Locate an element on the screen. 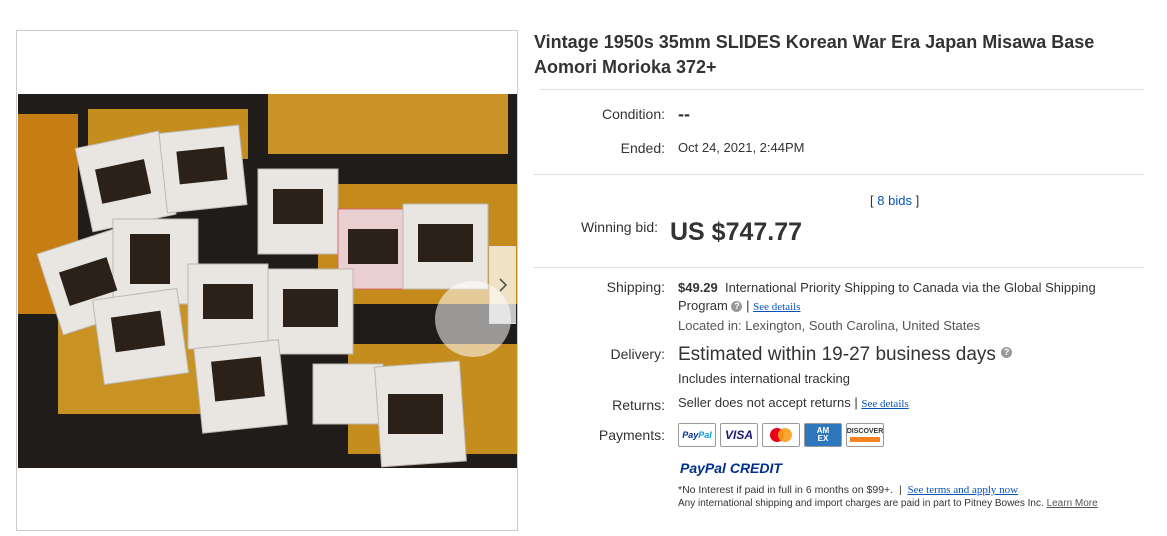  shipping-amount: $49.29 is located at coordinates (698, 287).